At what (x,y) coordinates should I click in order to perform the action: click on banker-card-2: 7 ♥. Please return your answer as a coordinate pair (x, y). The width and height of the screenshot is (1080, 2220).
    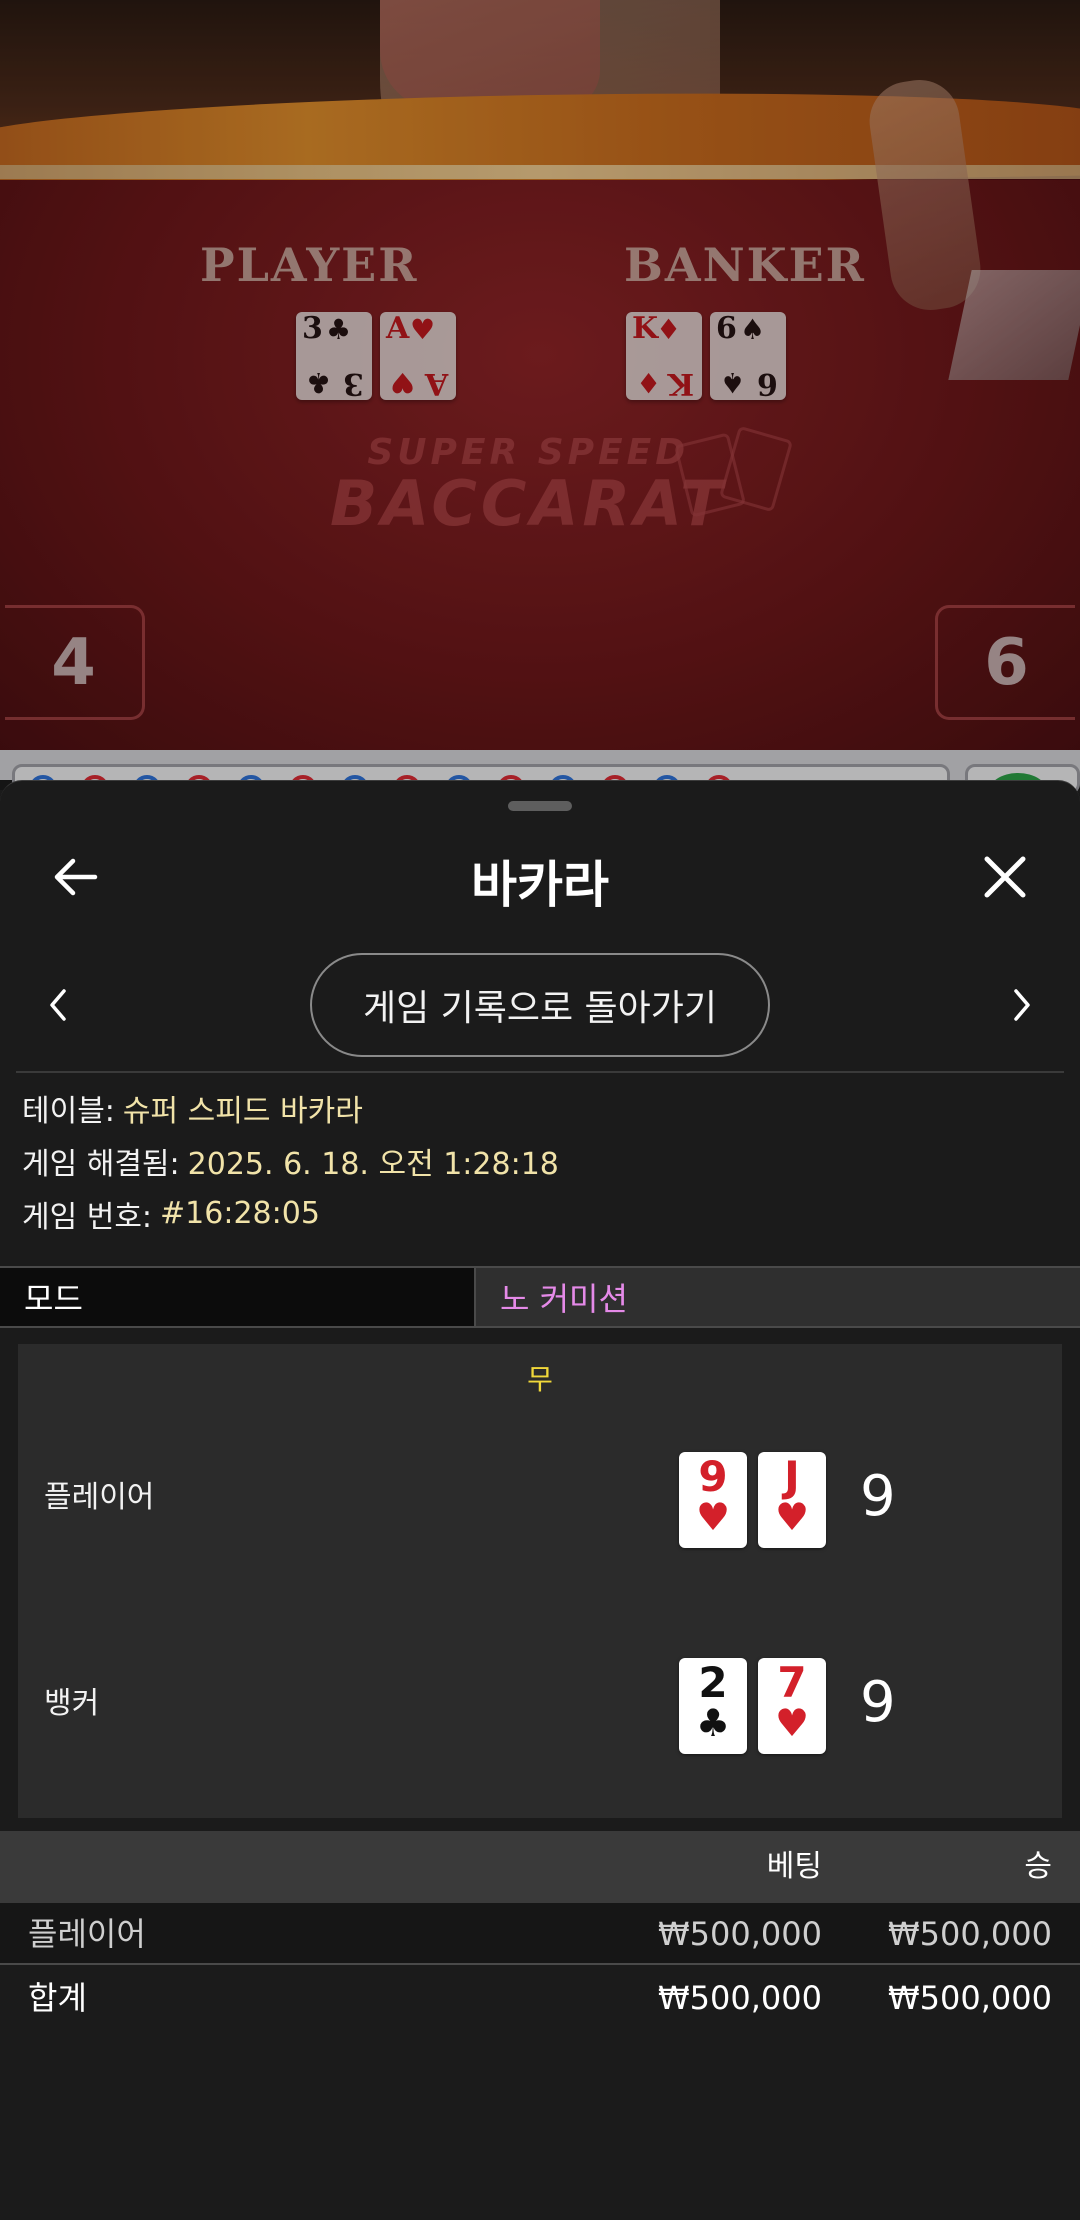
    Looking at the image, I should click on (792, 1706).